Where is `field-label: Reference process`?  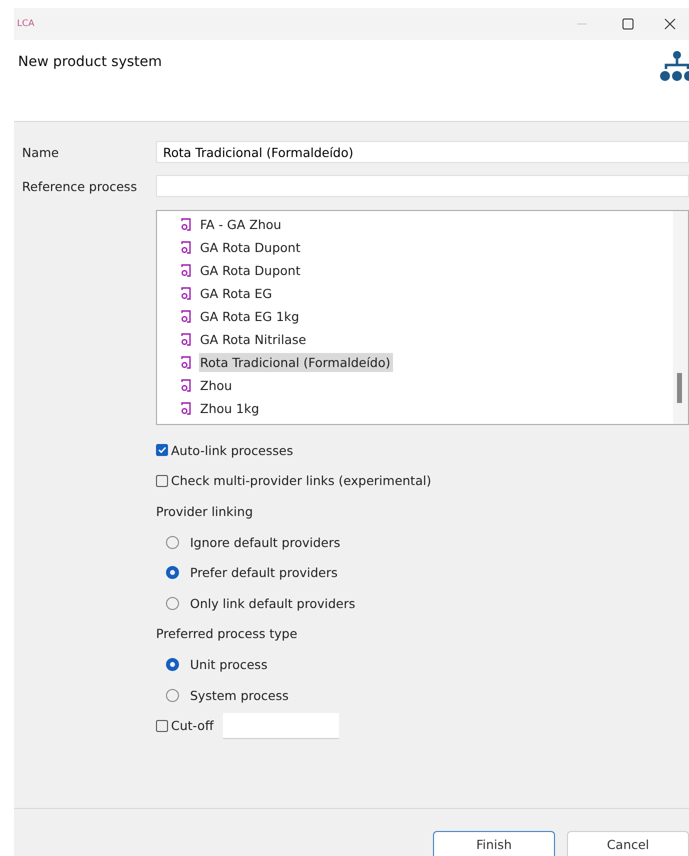 field-label: Reference process is located at coordinates (80, 186).